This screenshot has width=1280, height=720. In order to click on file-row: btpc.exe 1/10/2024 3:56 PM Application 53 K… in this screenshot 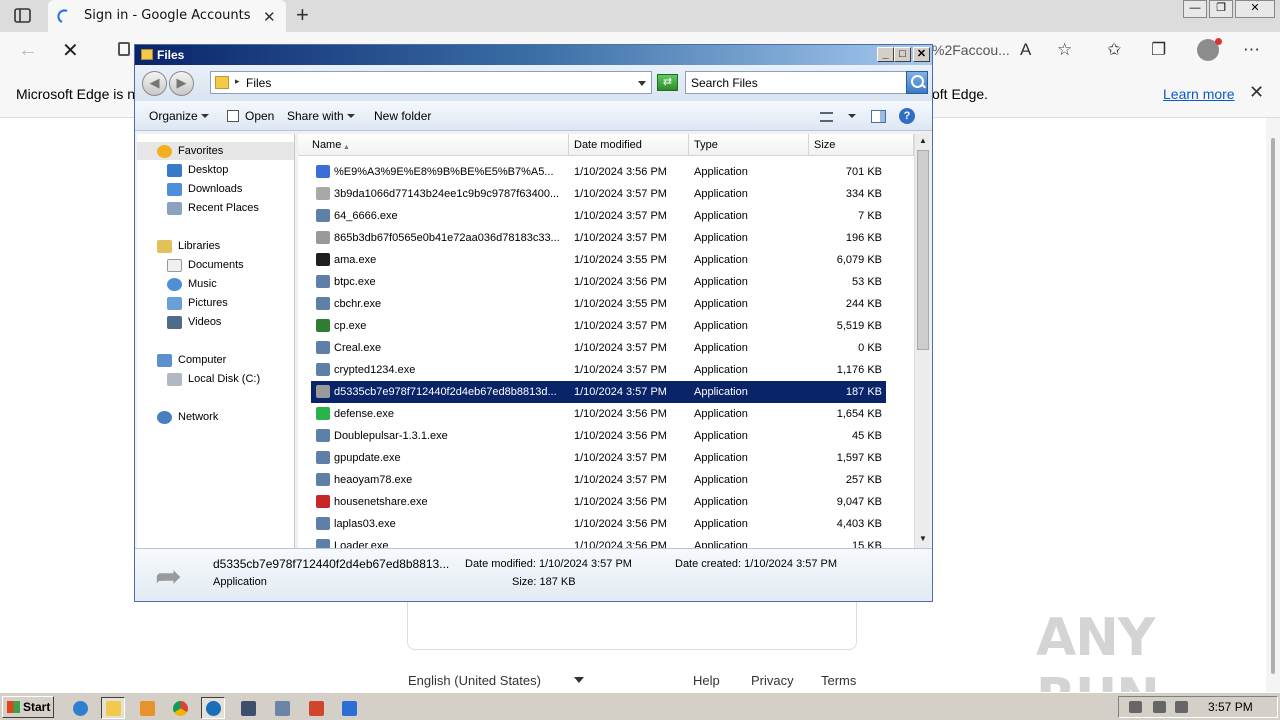, I will do `click(598, 282)`.